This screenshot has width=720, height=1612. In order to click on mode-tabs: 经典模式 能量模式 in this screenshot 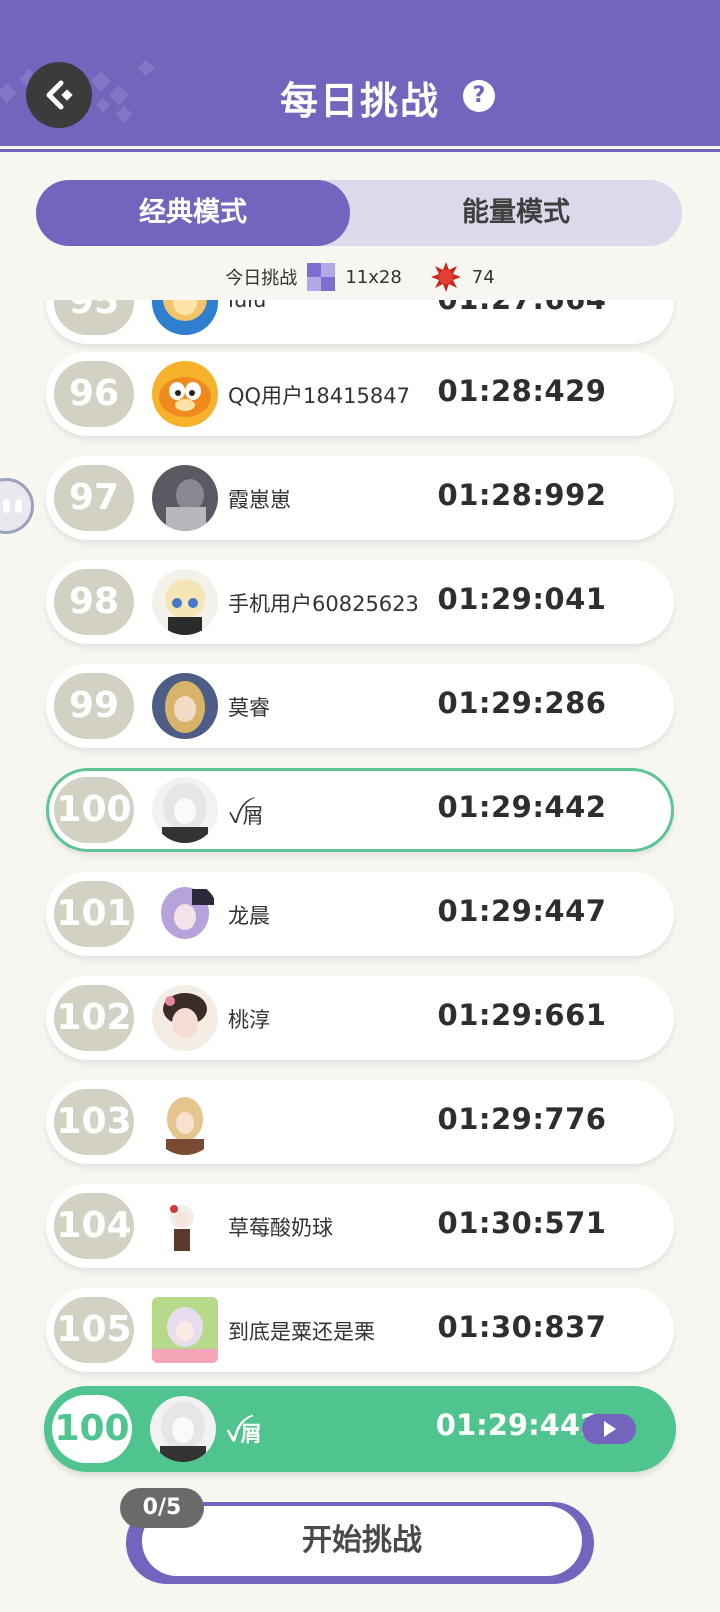, I will do `click(359, 213)`.